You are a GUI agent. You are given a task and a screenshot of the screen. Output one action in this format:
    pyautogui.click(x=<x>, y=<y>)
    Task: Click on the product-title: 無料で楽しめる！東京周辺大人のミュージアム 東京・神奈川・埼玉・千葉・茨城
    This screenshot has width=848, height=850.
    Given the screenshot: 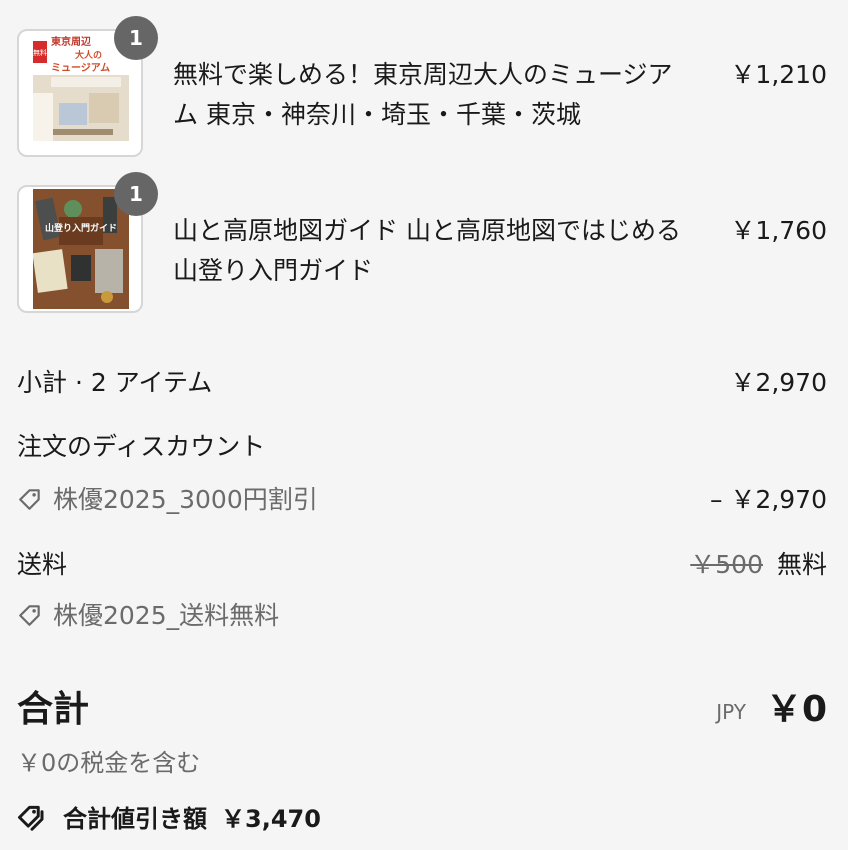 What is the action you would take?
    pyautogui.click(x=423, y=94)
    